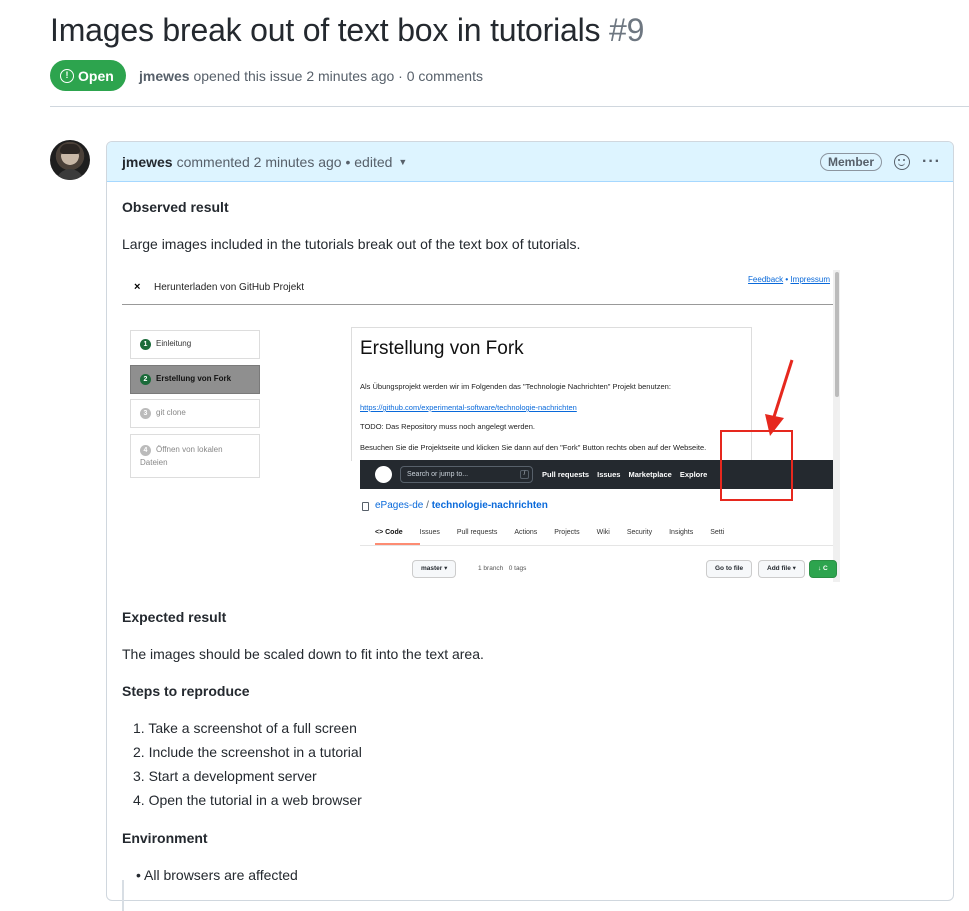 The width and height of the screenshot is (969, 911). I want to click on list-item: 3. Start a development server, so click(225, 776).